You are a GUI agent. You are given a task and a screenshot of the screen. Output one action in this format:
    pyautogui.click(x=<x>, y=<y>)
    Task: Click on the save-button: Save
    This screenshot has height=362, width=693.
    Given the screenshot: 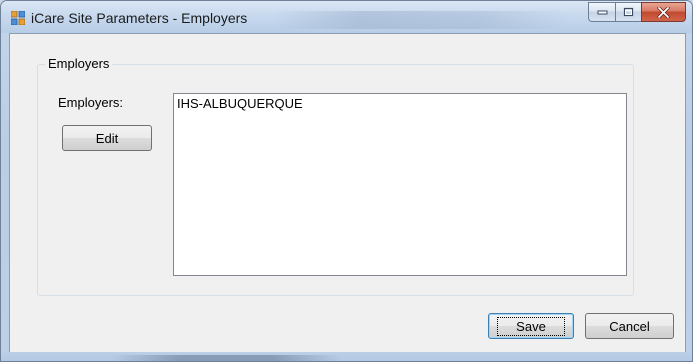 What is the action you would take?
    pyautogui.click(x=531, y=326)
    